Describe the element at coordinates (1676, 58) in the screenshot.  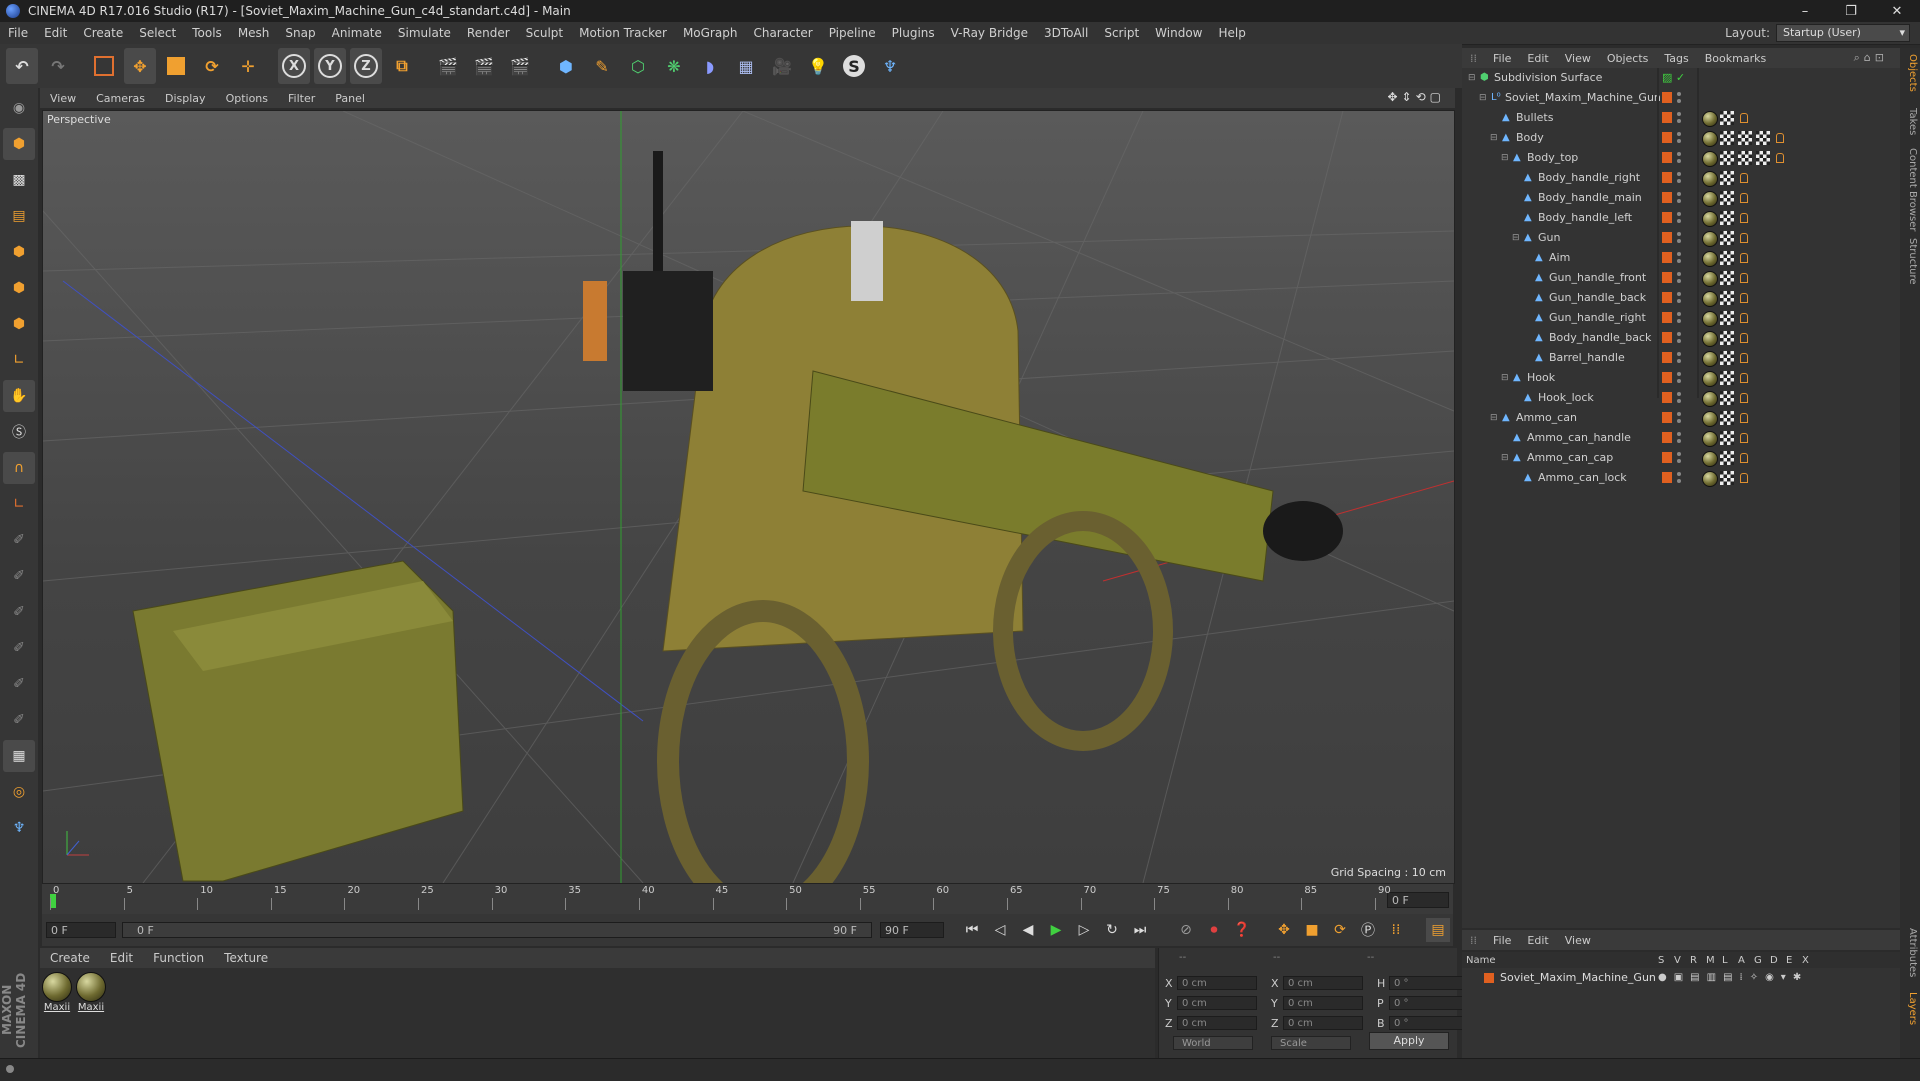
I see `objects-menu-tags: Tags` at that location.